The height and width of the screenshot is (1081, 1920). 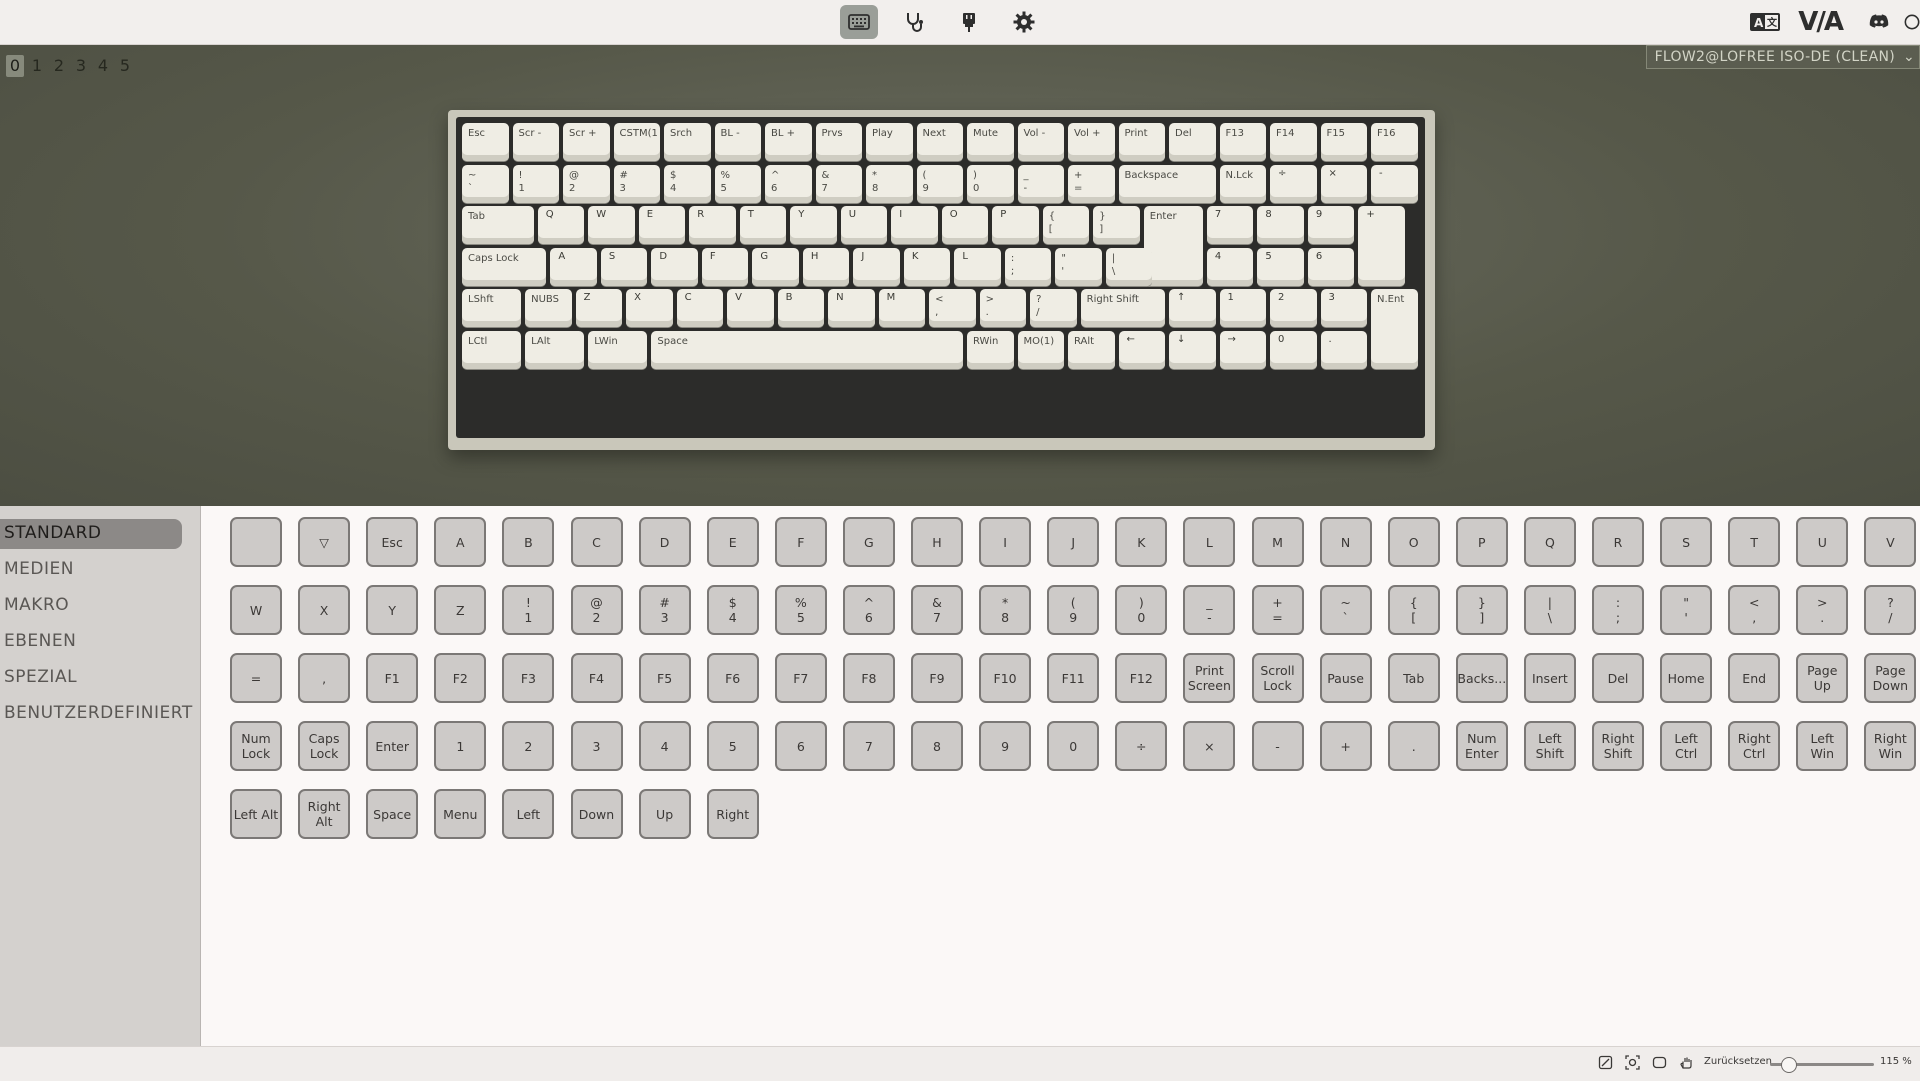 I want to click on key-r0-16: F14, so click(x=1293, y=142).